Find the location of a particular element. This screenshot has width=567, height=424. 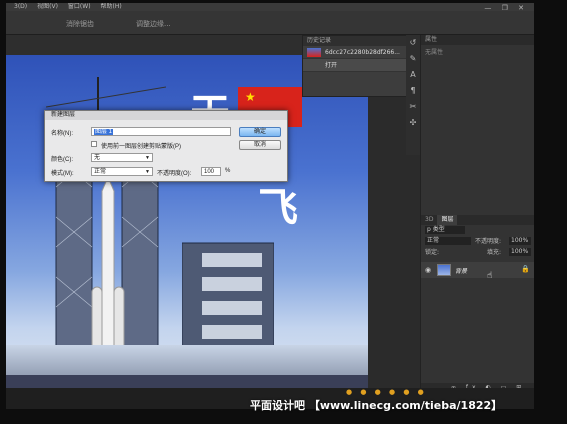

layer-name-input: 图层 1 is located at coordinates (161, 131).